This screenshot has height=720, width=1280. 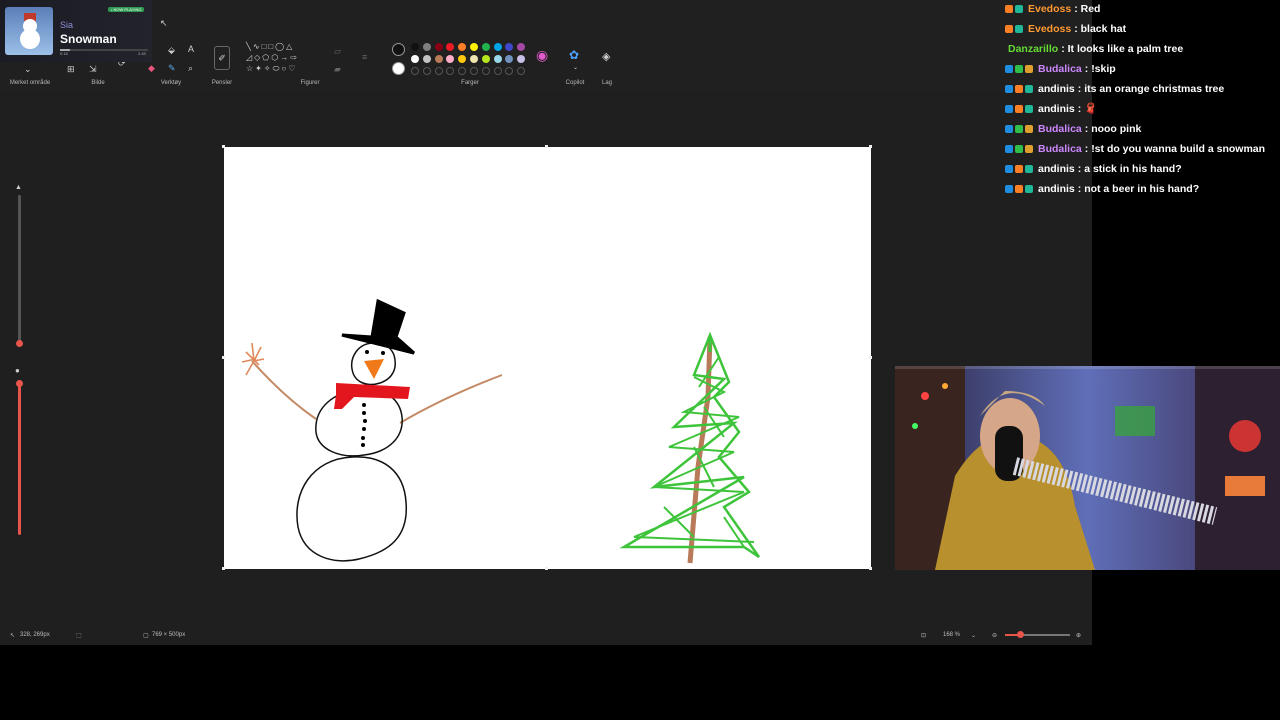 What do you see at coordinates (1094, 49) in the screenshot?
I see `chat-message: Danzarillo: It looks like a palm tree` at bounding box center [1094, 49].